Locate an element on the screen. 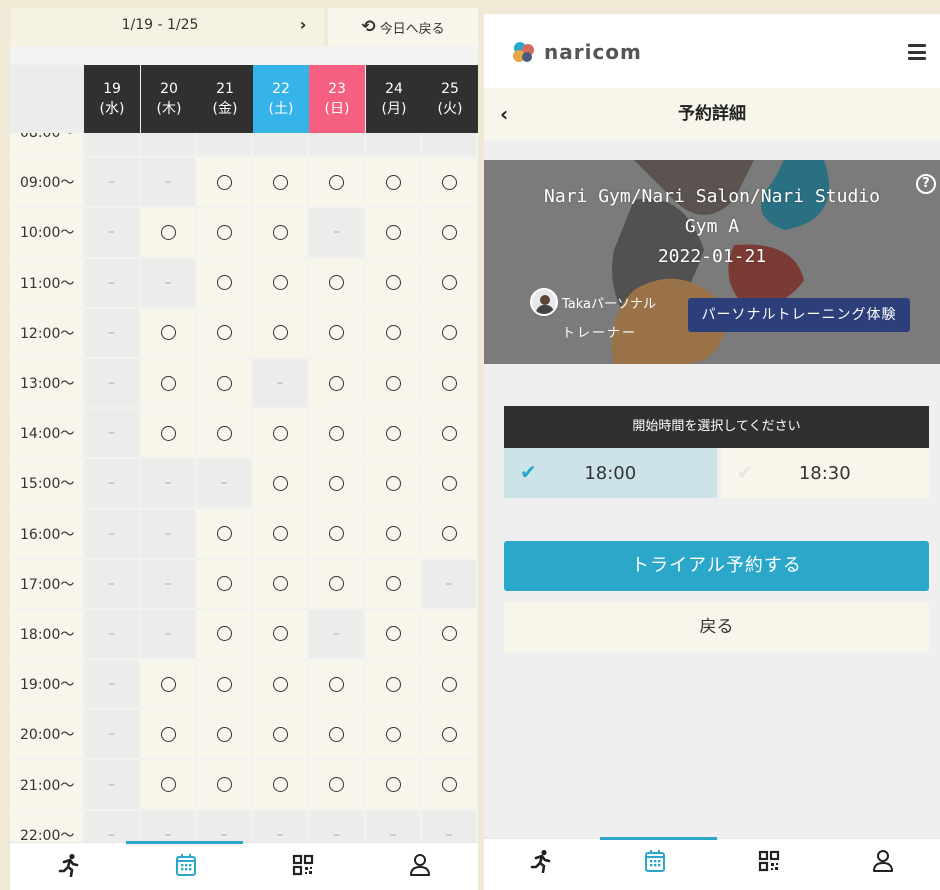  time-row: 18:00～ – – – is located at coordinates (244, 635).